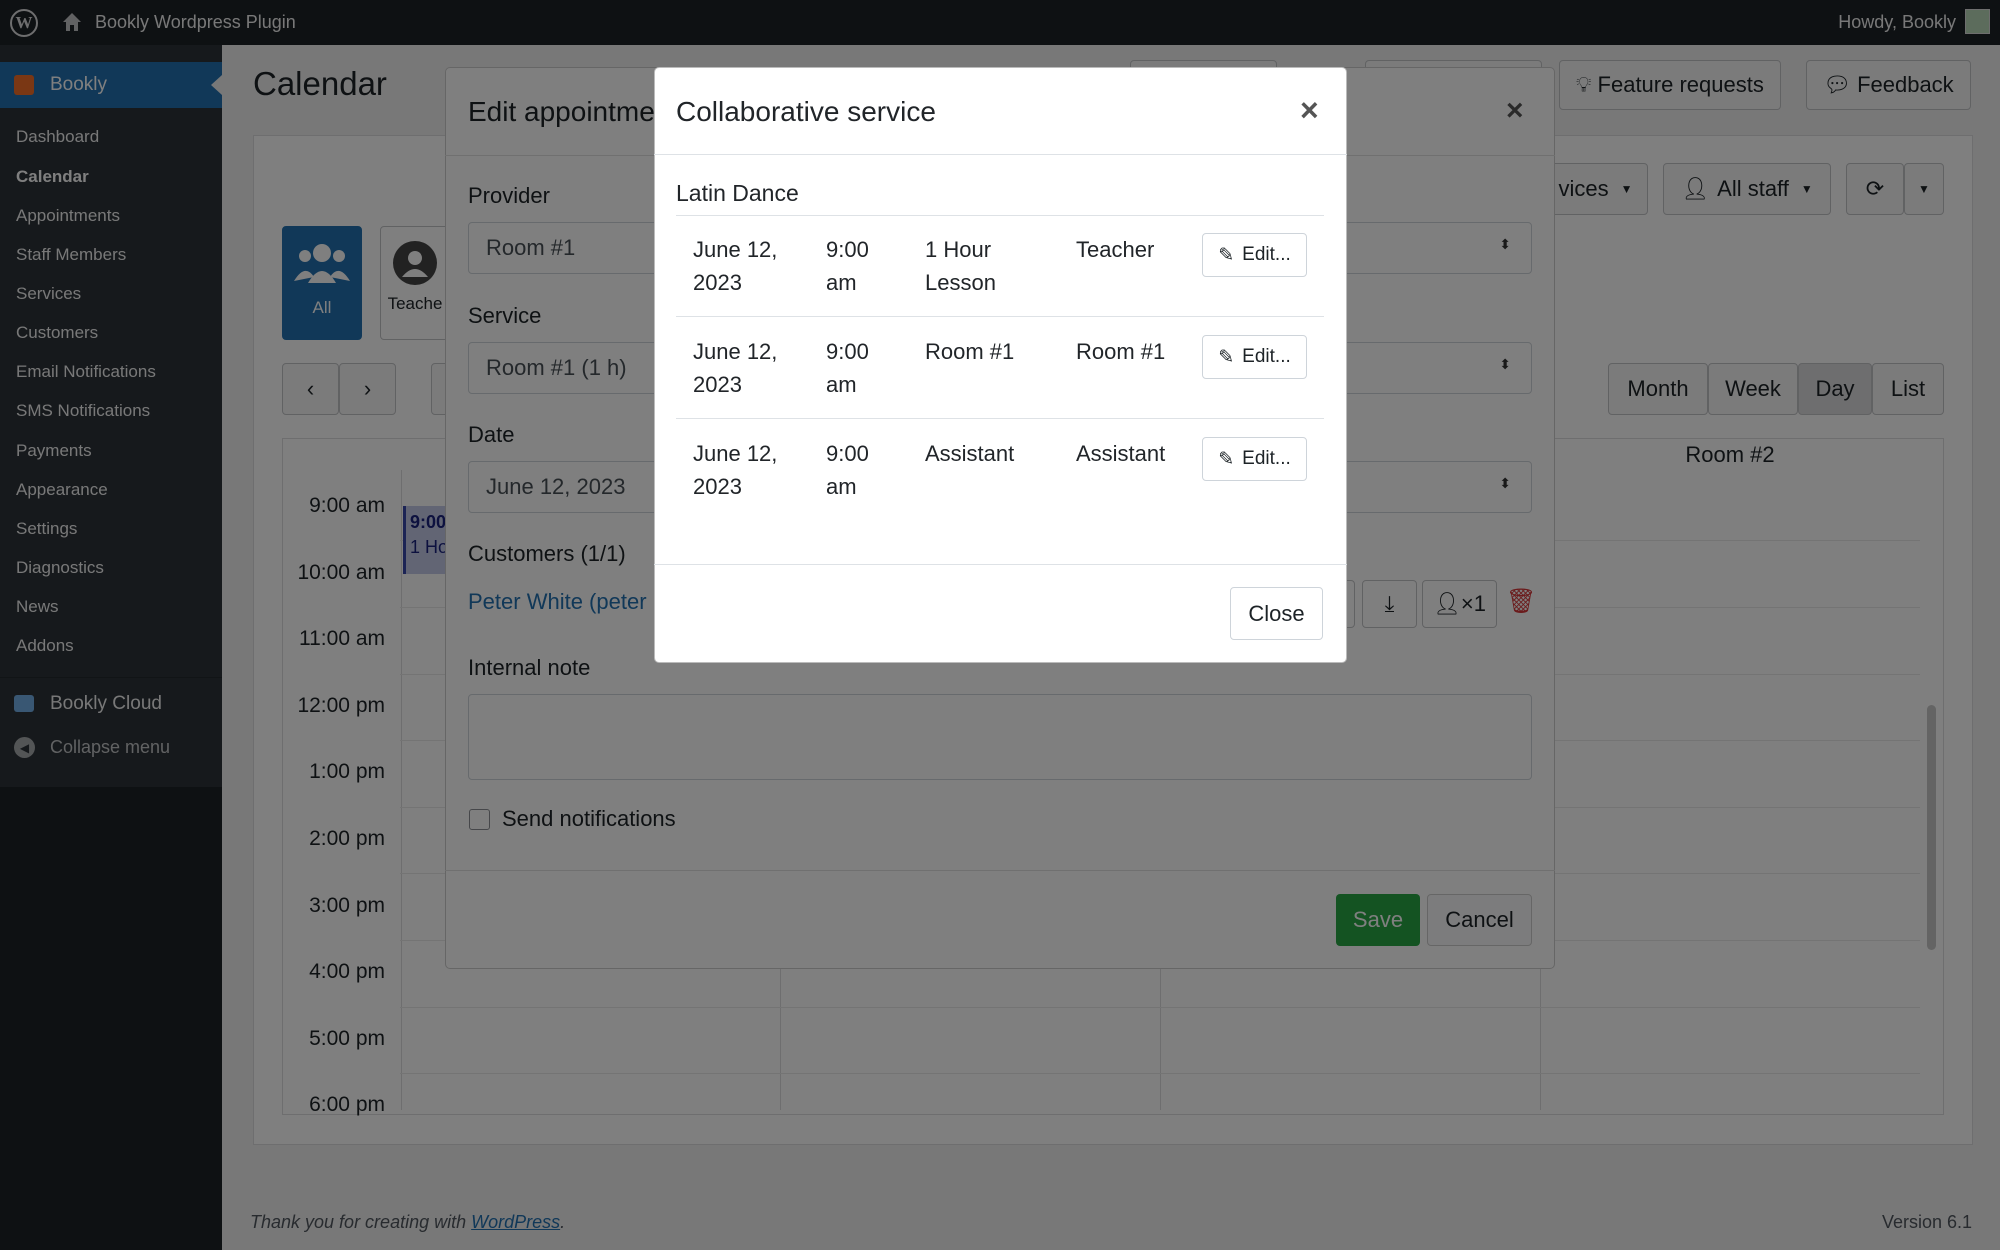 This screenshot has height=1250, width=2000. I want to click on service-line-1: 1 Hour, so click(958, 249).